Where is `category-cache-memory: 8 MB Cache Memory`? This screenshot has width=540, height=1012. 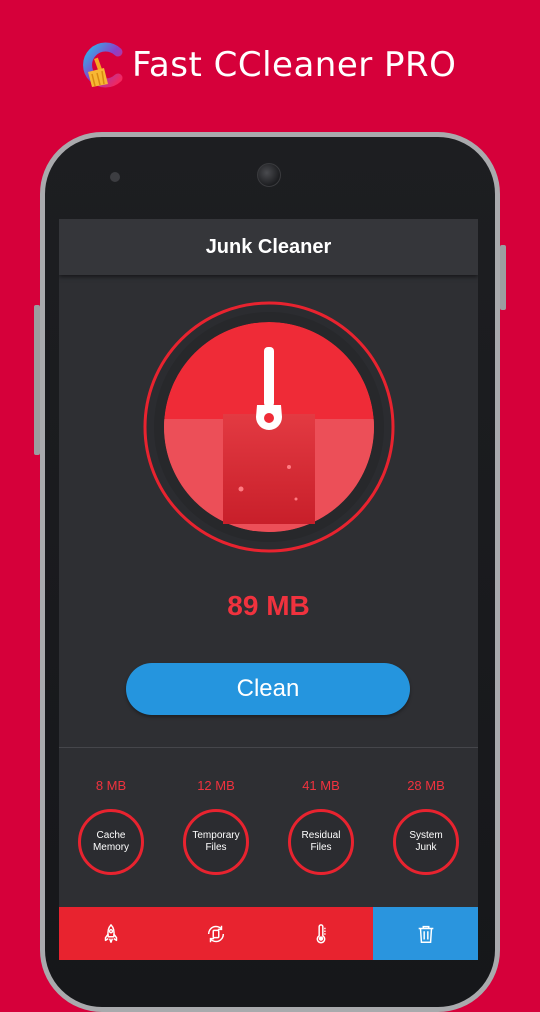
category-cache-memory: 8 MB Cache Memory is located at coordinates (111, 826).